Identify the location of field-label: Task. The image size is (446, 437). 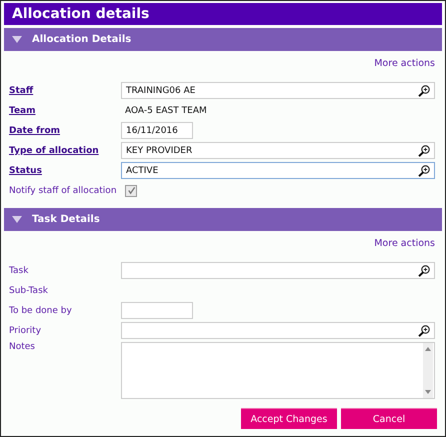
(19, 271).